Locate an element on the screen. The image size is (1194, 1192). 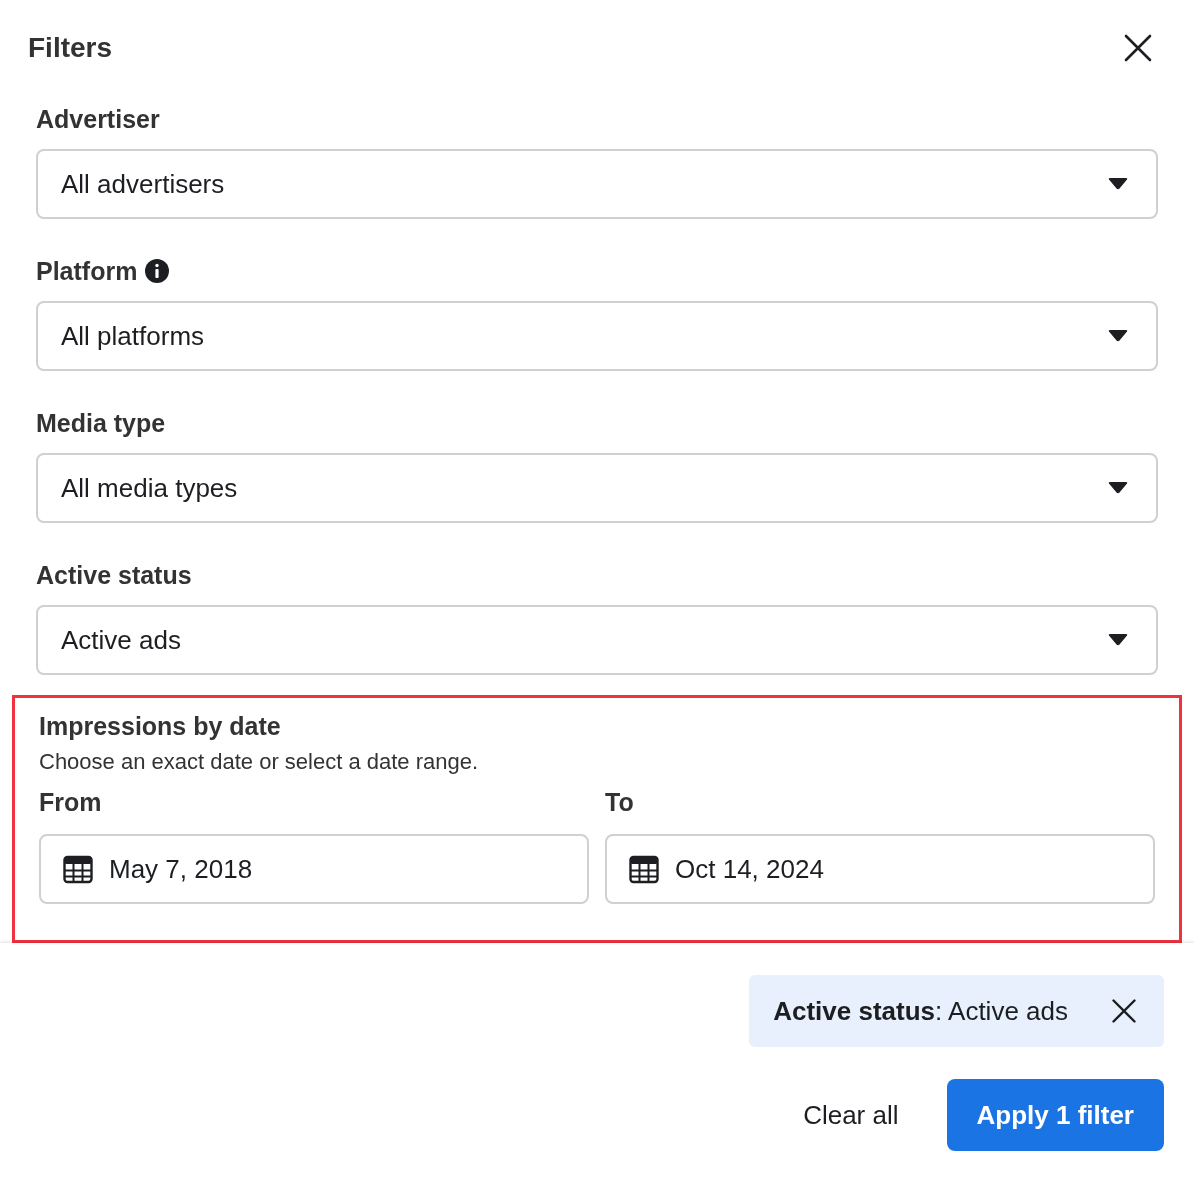
date-value: Oct 14, 2024 is located at coordinates (749, 869).